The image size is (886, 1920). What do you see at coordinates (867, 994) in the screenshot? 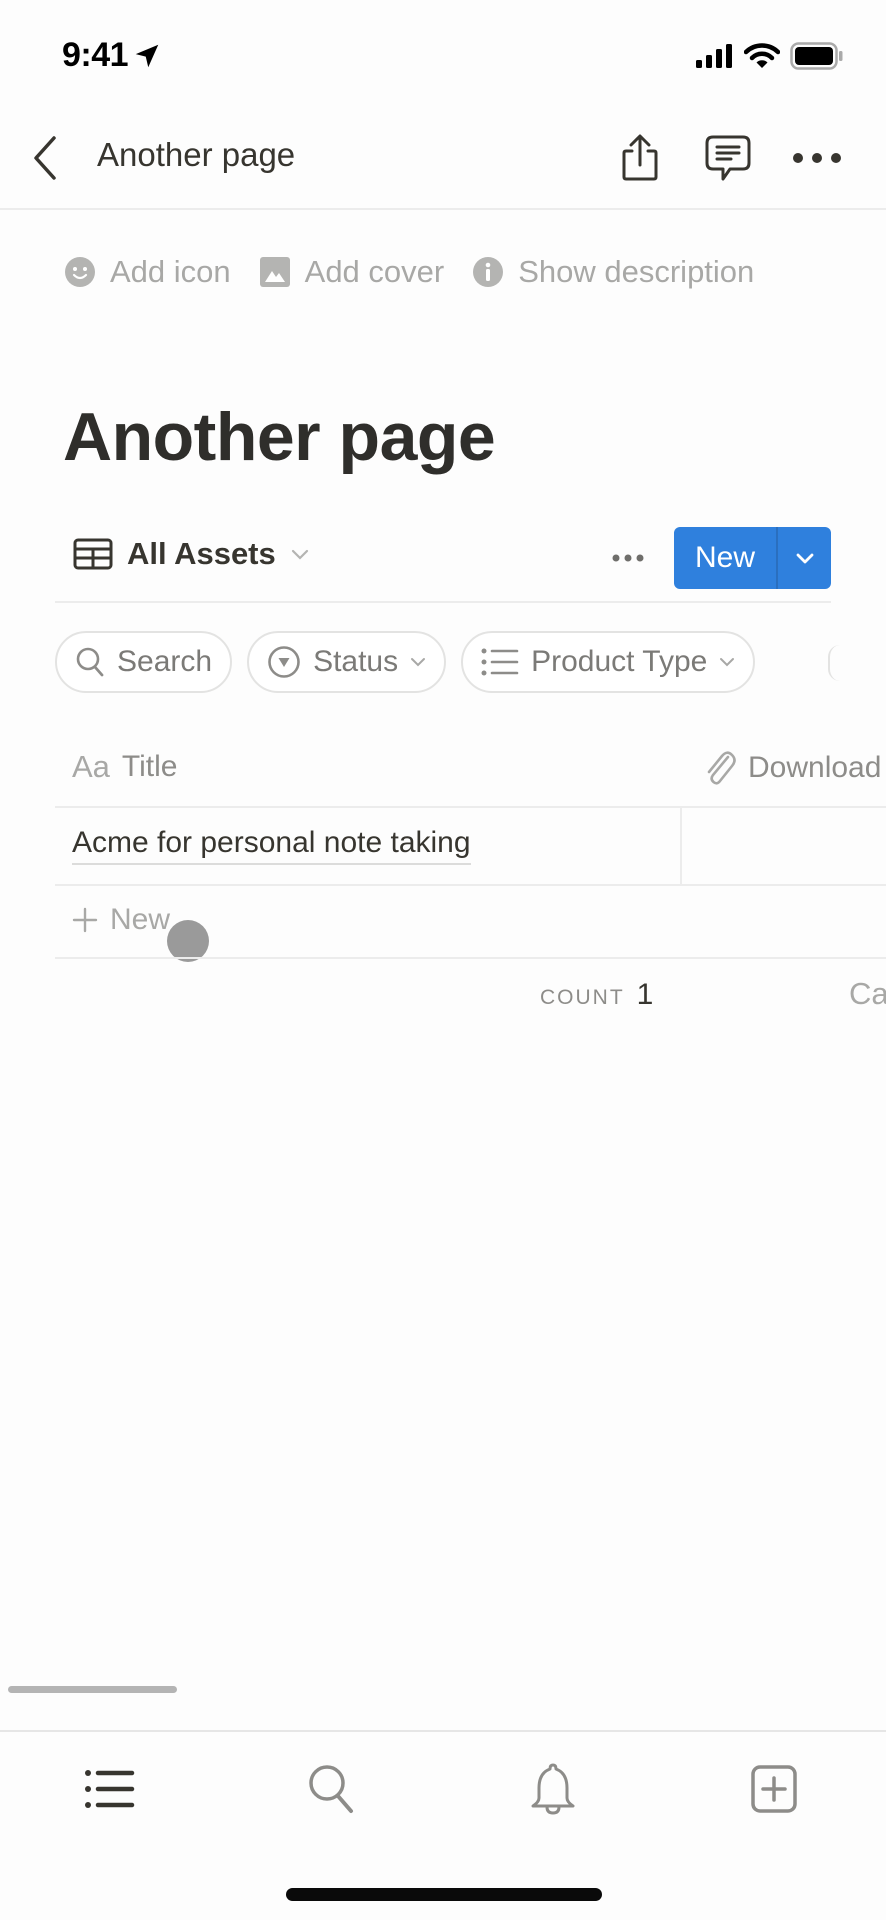
I see `next-calculation: Ca` at bounding box center [867, 994].